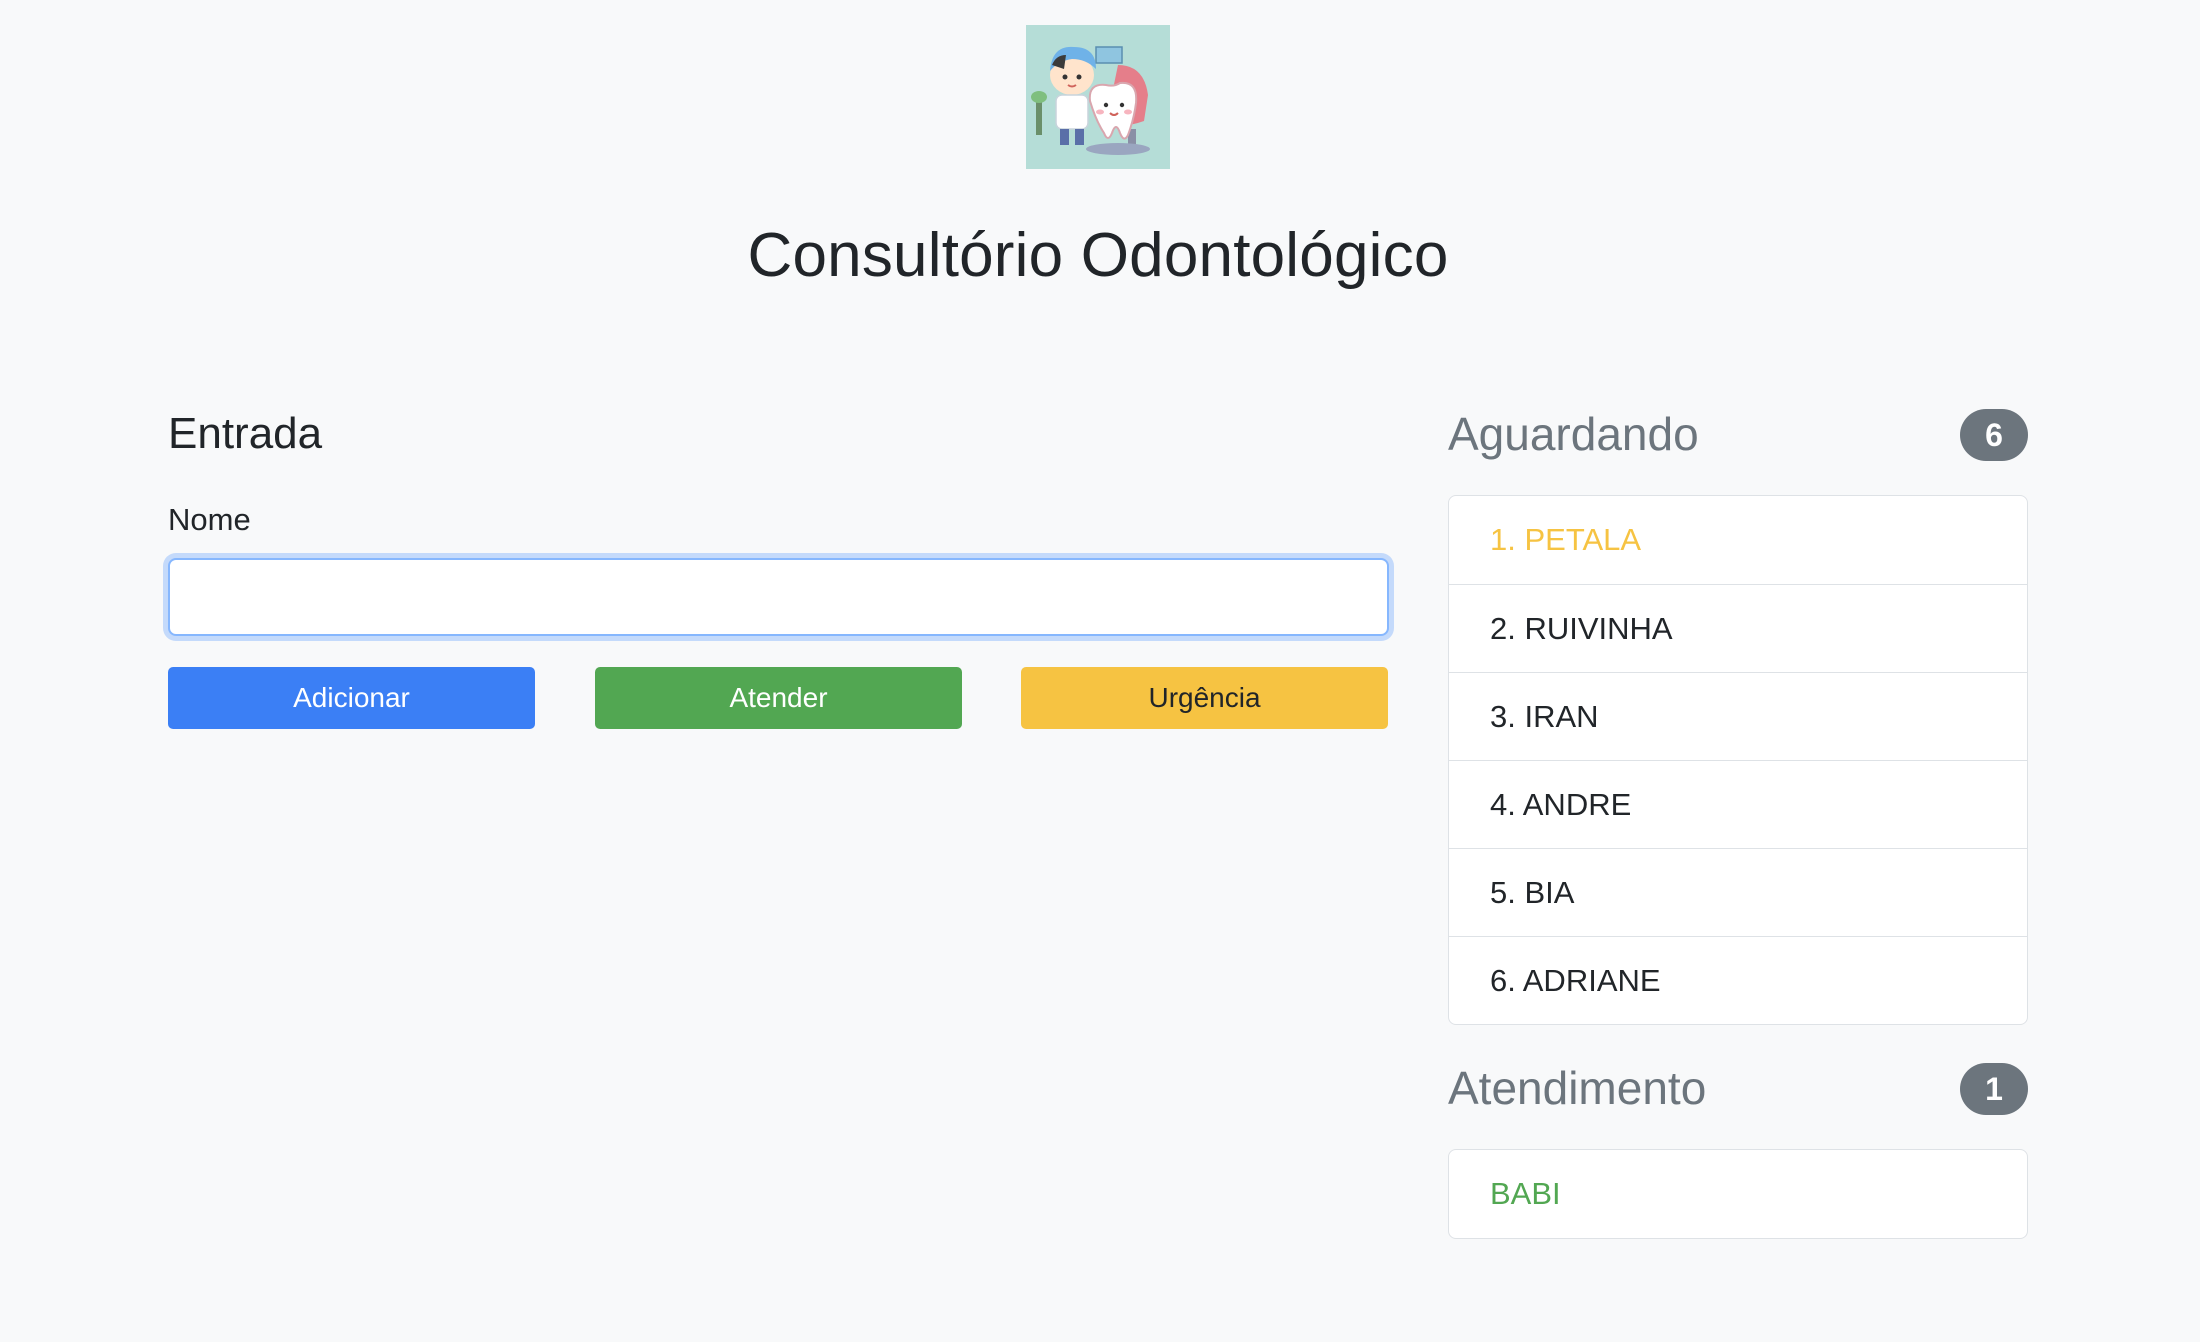 The width and height of the screenshot is (2200, 1342). I want to click on attend-button: Atender, so click(778, 698).